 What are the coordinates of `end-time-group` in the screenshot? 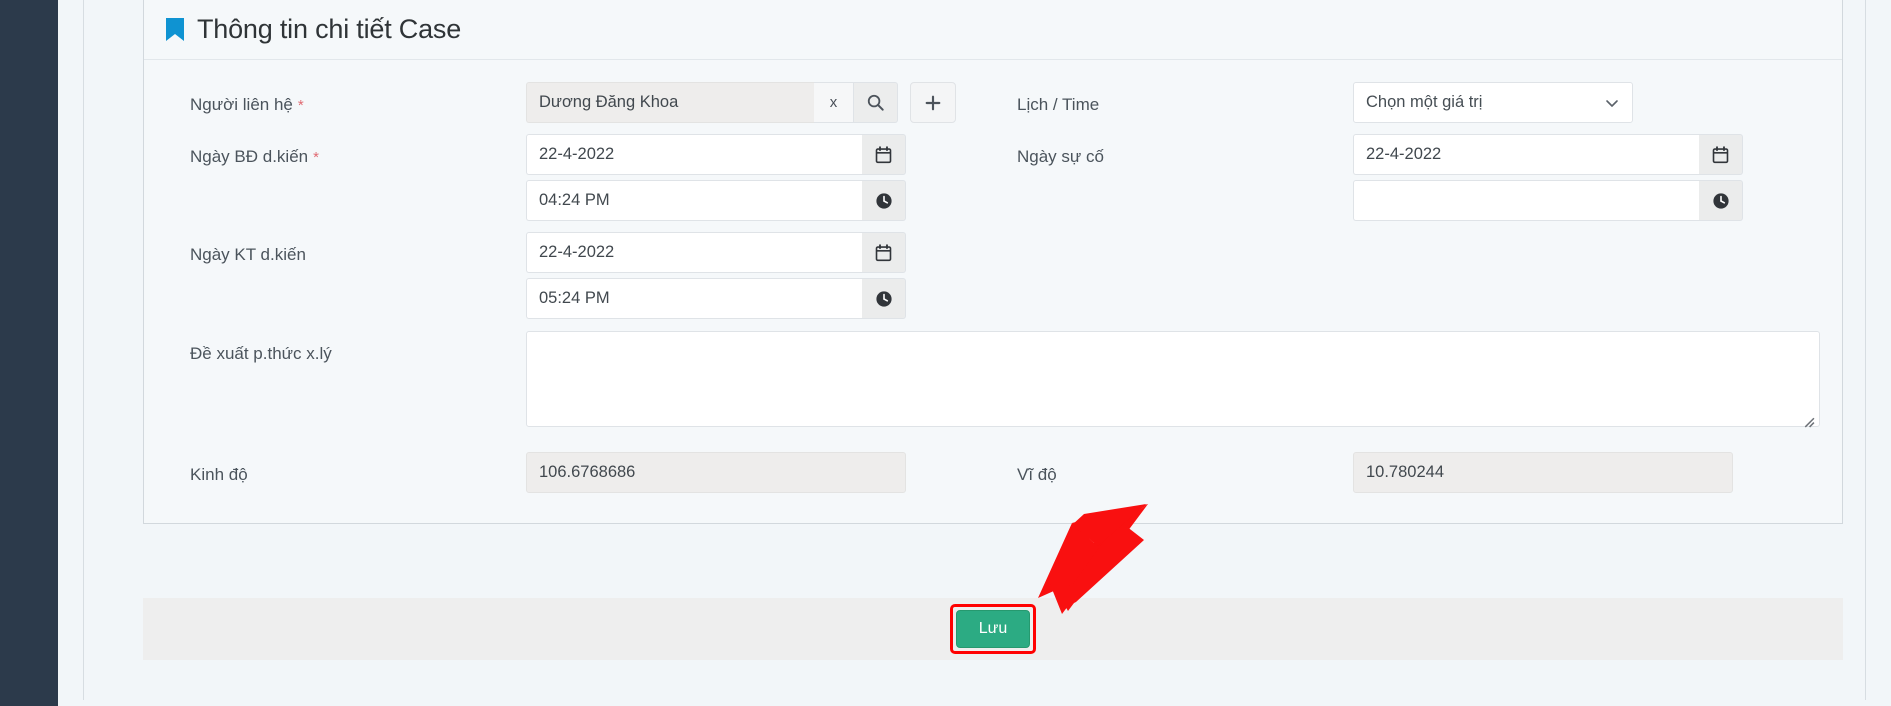 It's located at (716, 298).